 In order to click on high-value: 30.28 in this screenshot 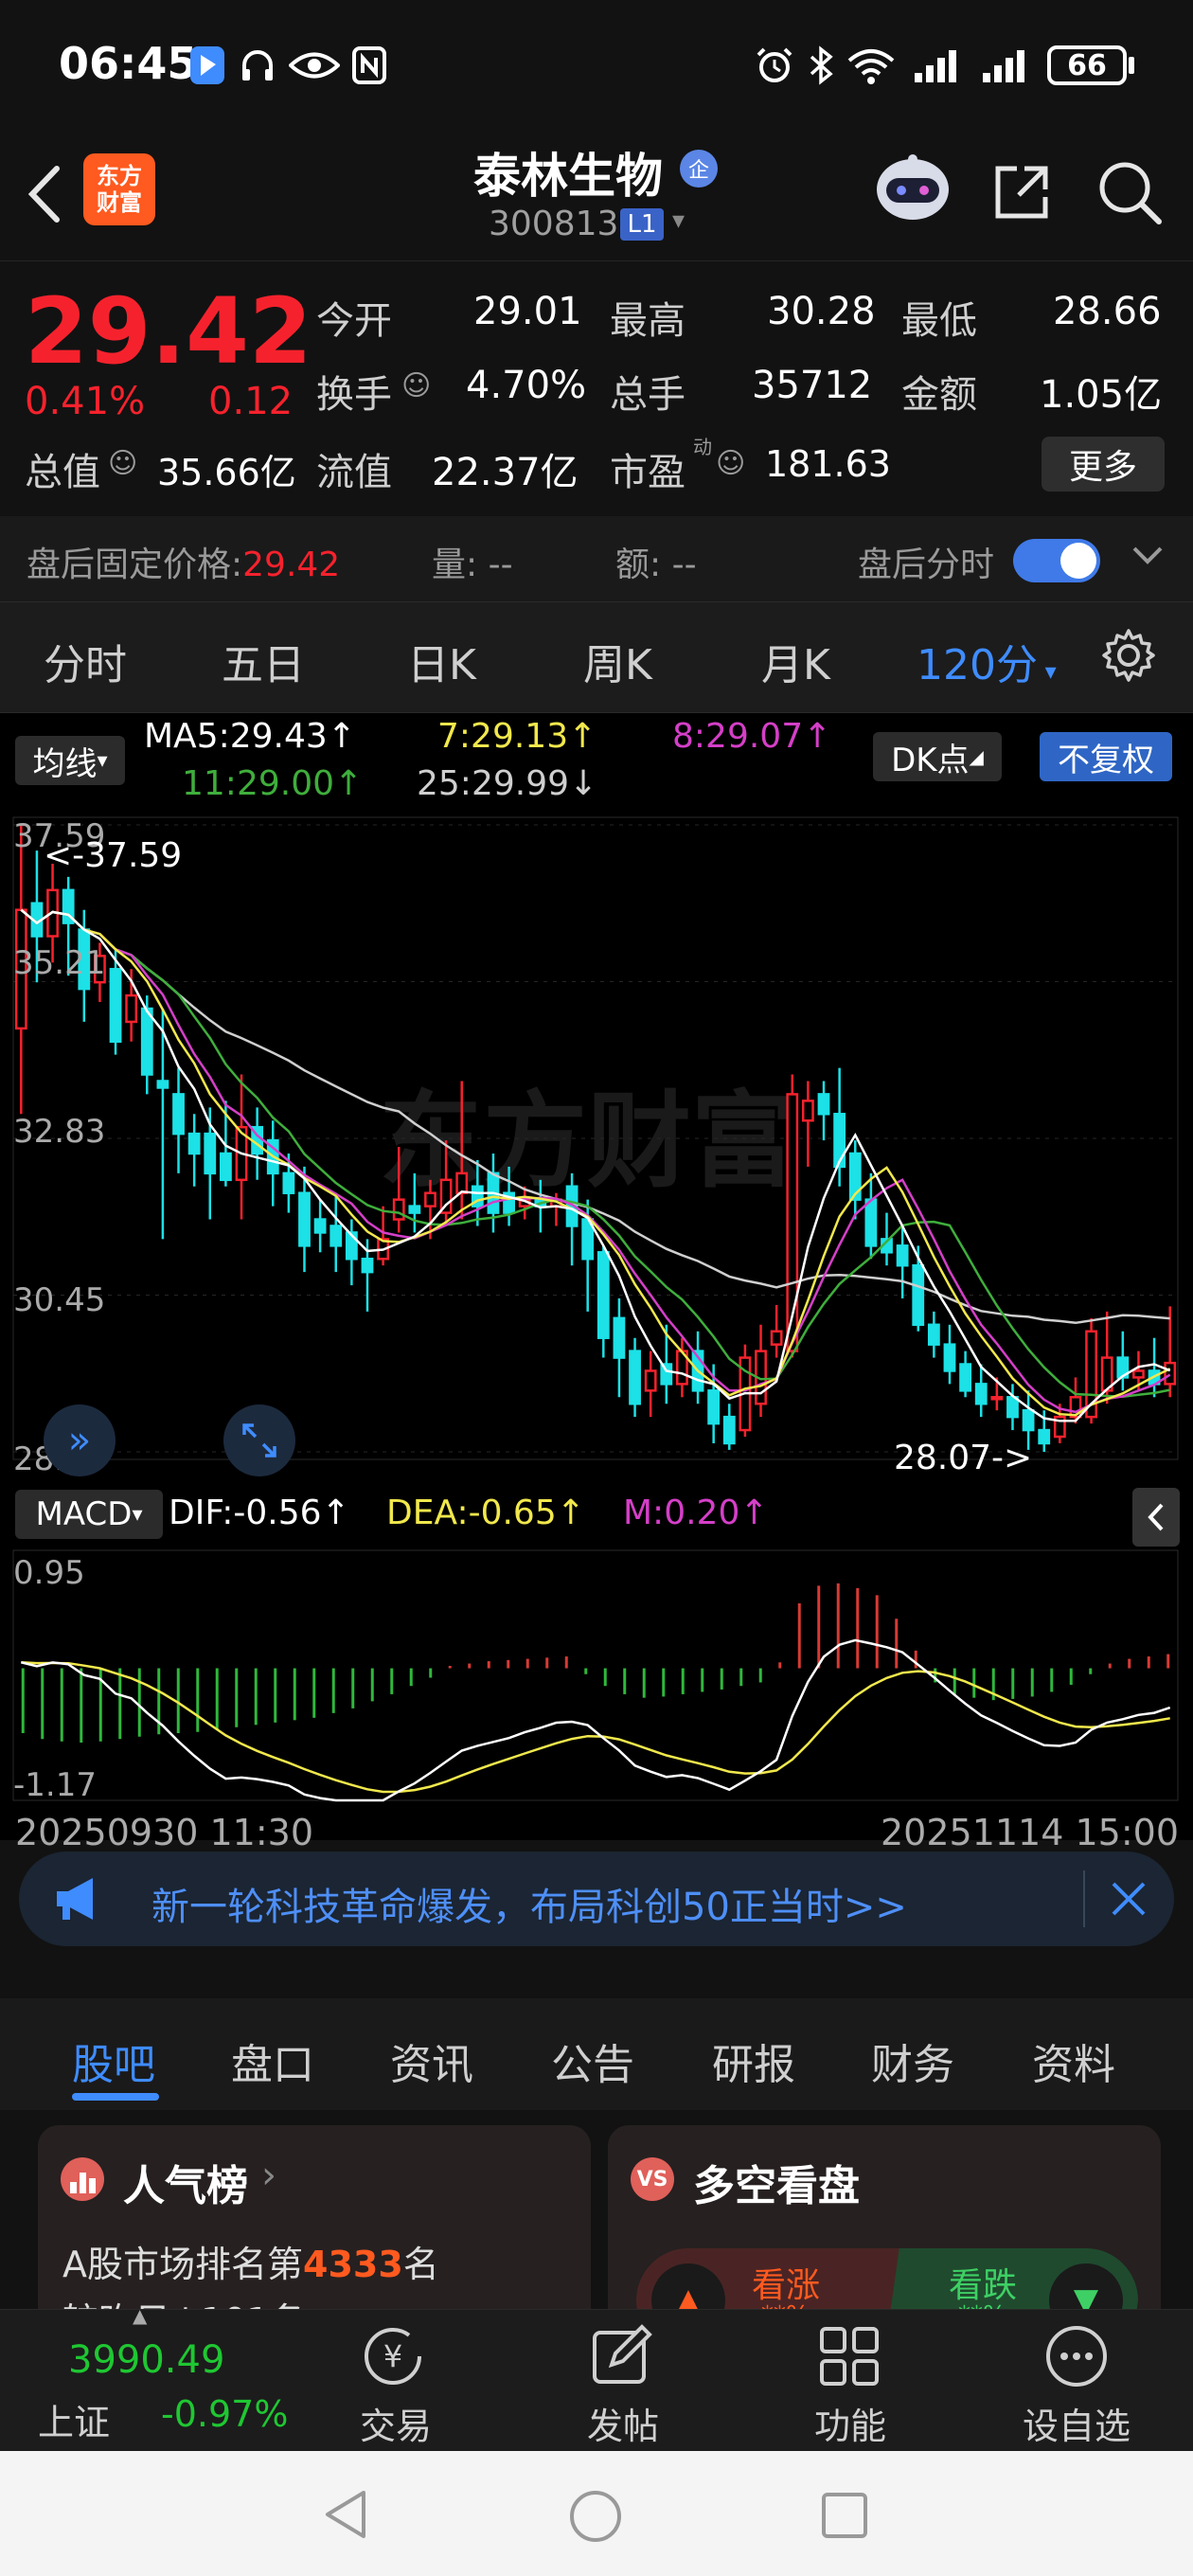, I will do `click(821, 311)`.